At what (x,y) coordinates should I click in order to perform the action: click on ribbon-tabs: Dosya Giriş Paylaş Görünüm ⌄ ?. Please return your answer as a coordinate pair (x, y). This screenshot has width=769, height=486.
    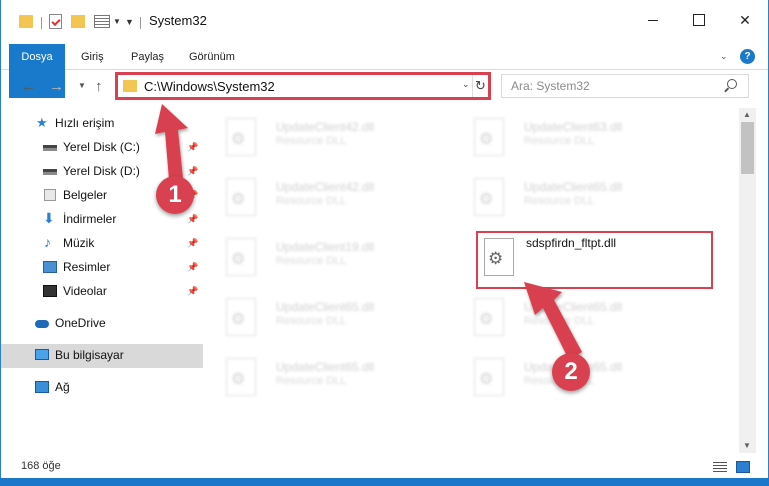
    Looking at the image, I should click on (384, 71).